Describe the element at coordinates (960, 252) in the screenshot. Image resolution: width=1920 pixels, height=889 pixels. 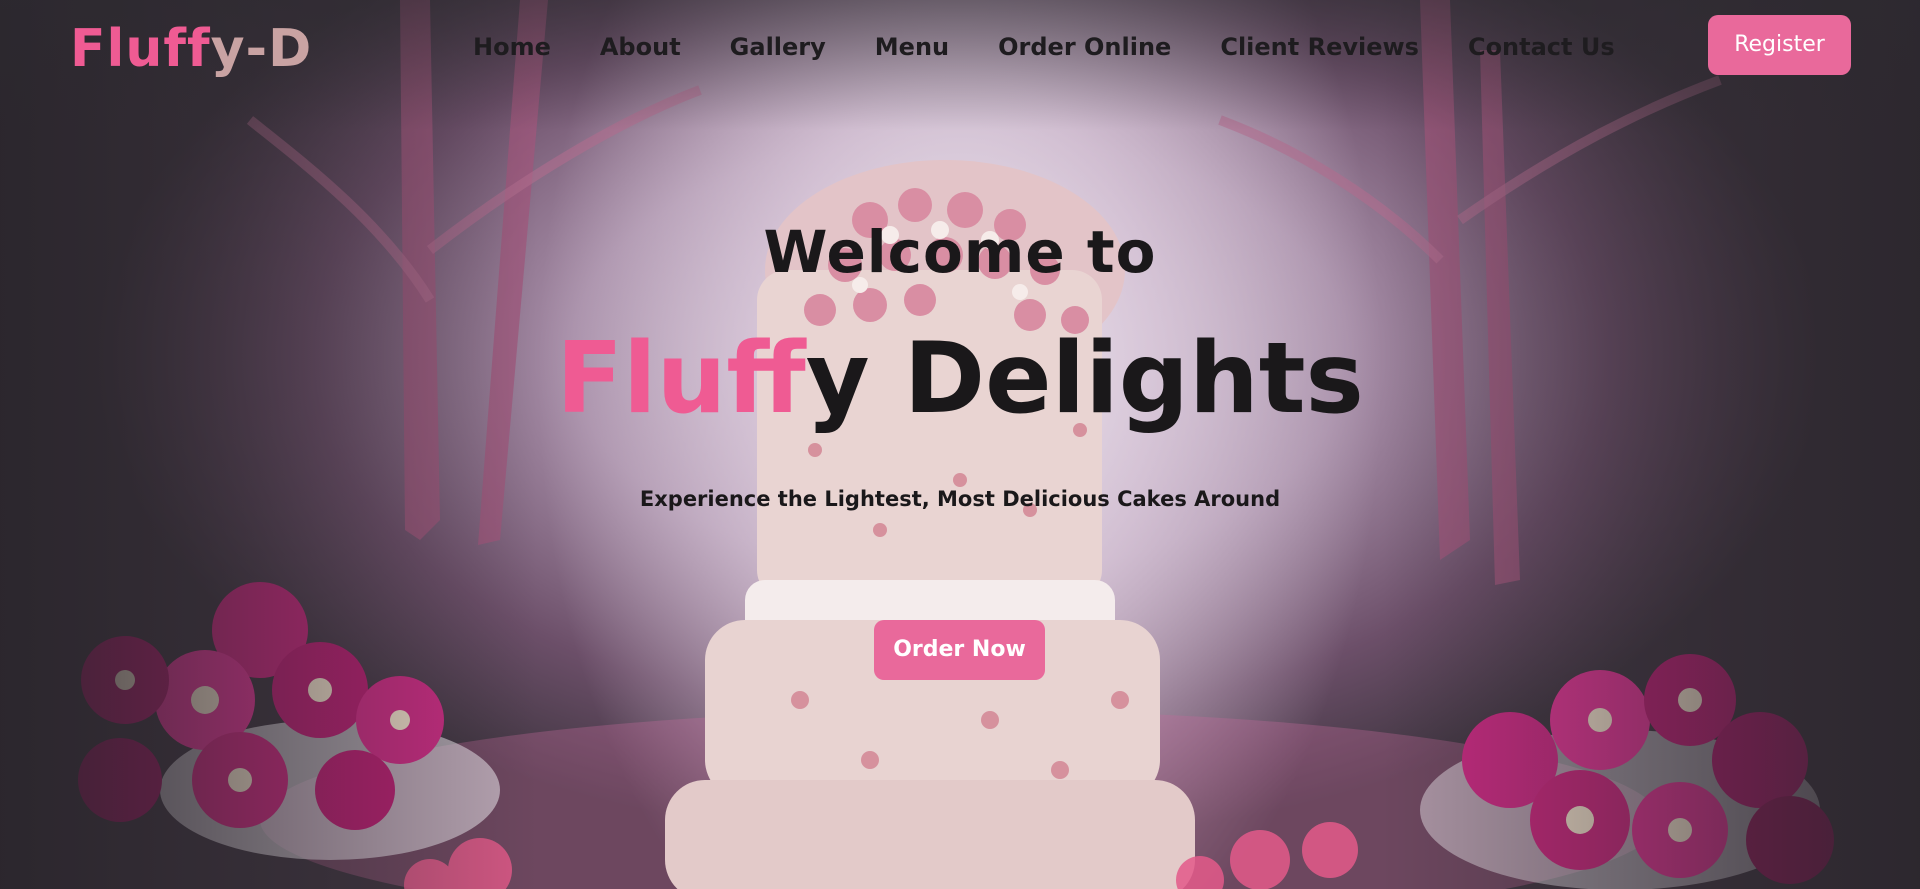
I see `hero-welcome-text: Welcome to` at that location.